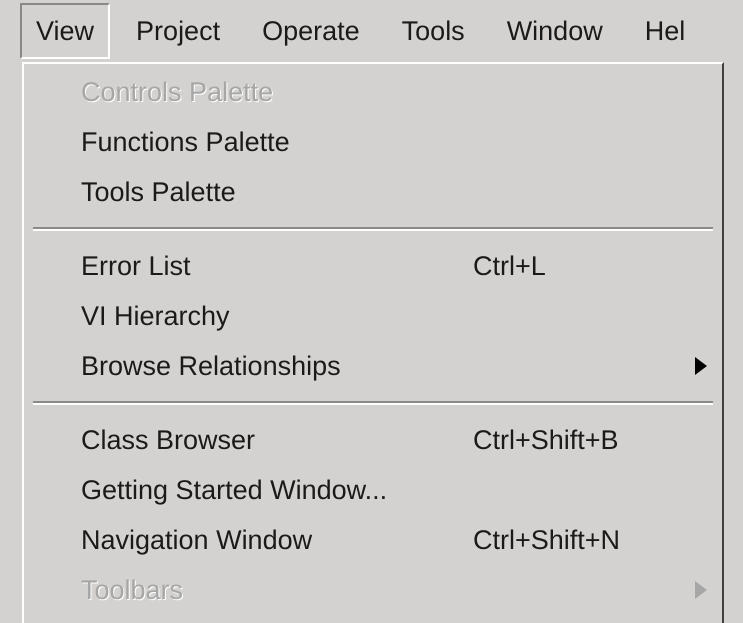  What do you see at coordinates (373, 440) in the screenshot?
I see `menu-item: Class Browser Ctrl+Shift+B` at bounding box center [373, 440].